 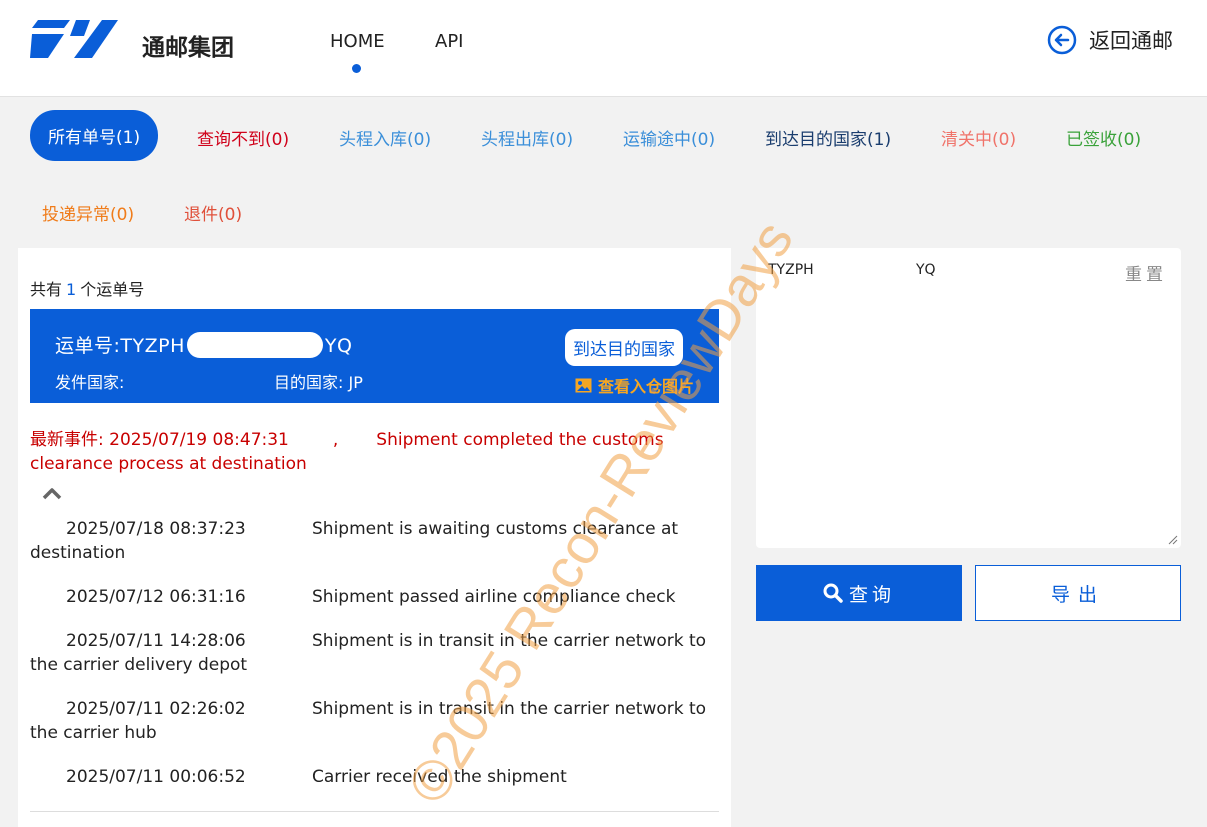 What do you see at coordinates (71, 289) in the screenshot?
I see `count-number: 1` at bounding box center [71, 289].